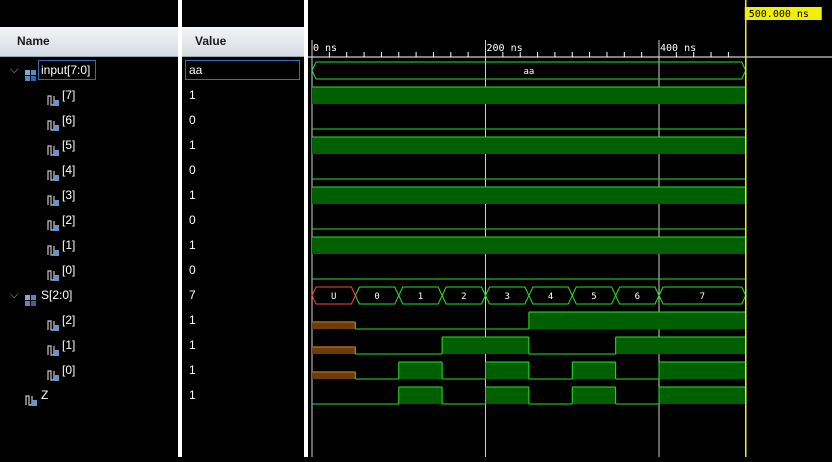 This screenshot has height=462, width=832. I want to click on signal-name: S[2:0], so click(57, 295).